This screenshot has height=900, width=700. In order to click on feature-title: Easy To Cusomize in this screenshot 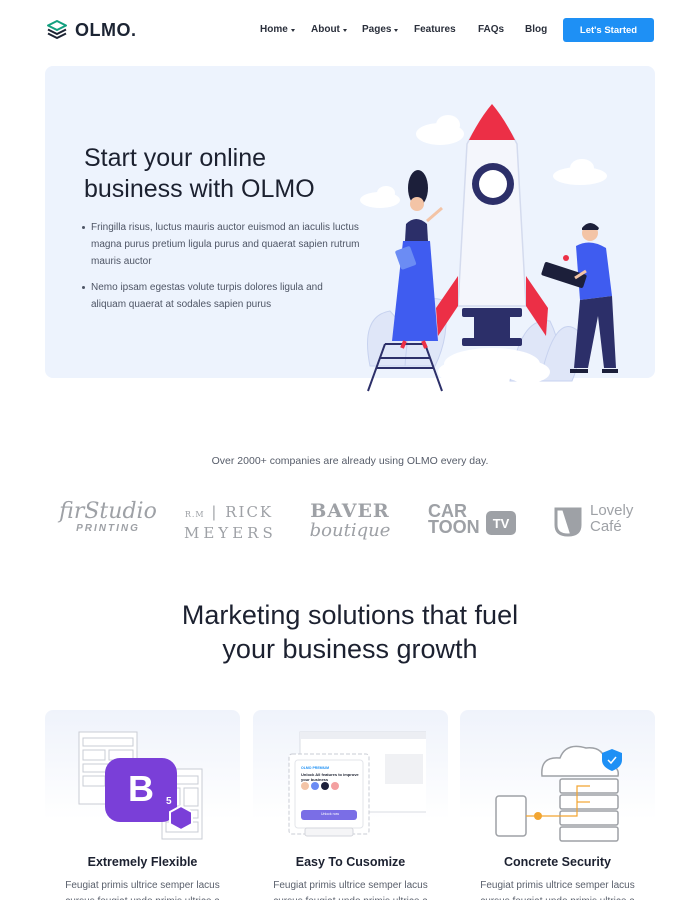, I will do `click(350, 862)`.